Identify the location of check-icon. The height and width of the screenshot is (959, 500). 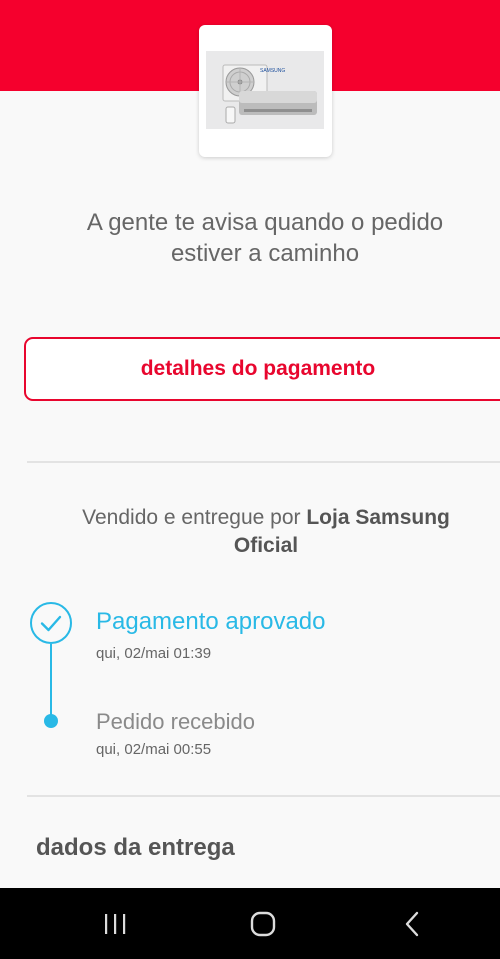
(51, 623).